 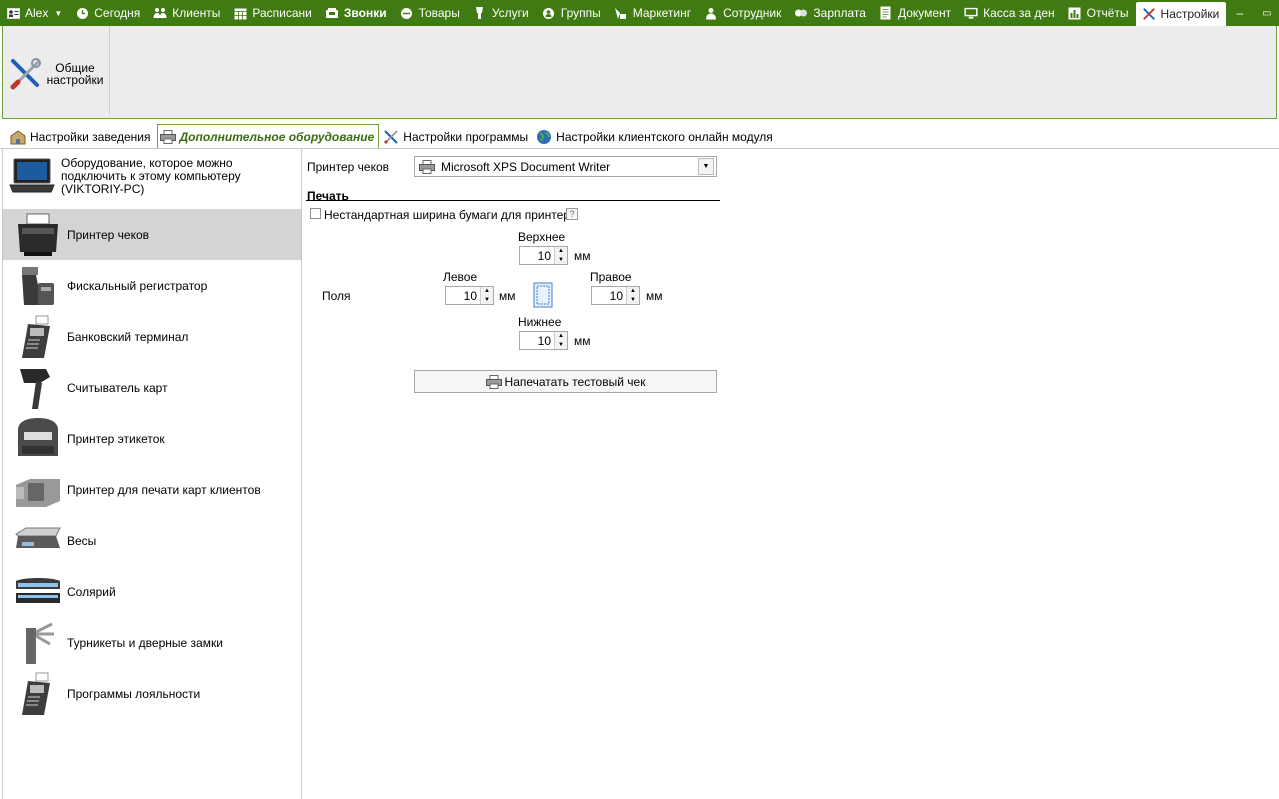 I want to click on globe-icon, so click(x=544, y=137).